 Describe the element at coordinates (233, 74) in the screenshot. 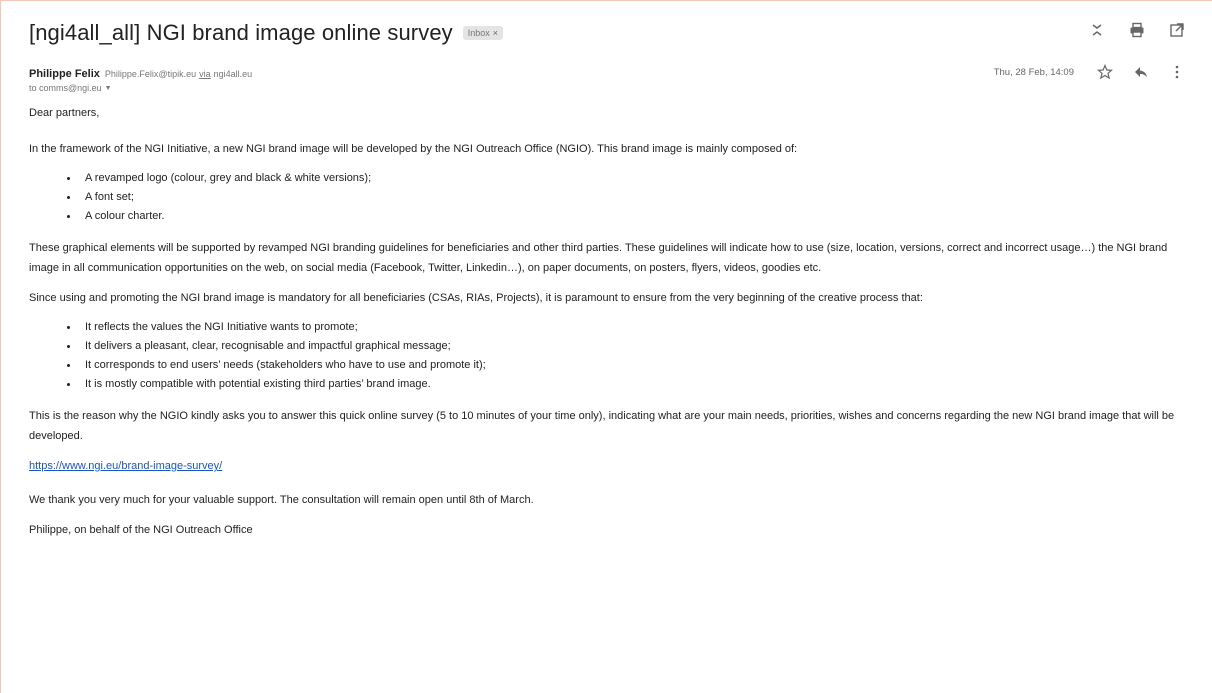

I see `list-address: ngi4all.eu` at that location.